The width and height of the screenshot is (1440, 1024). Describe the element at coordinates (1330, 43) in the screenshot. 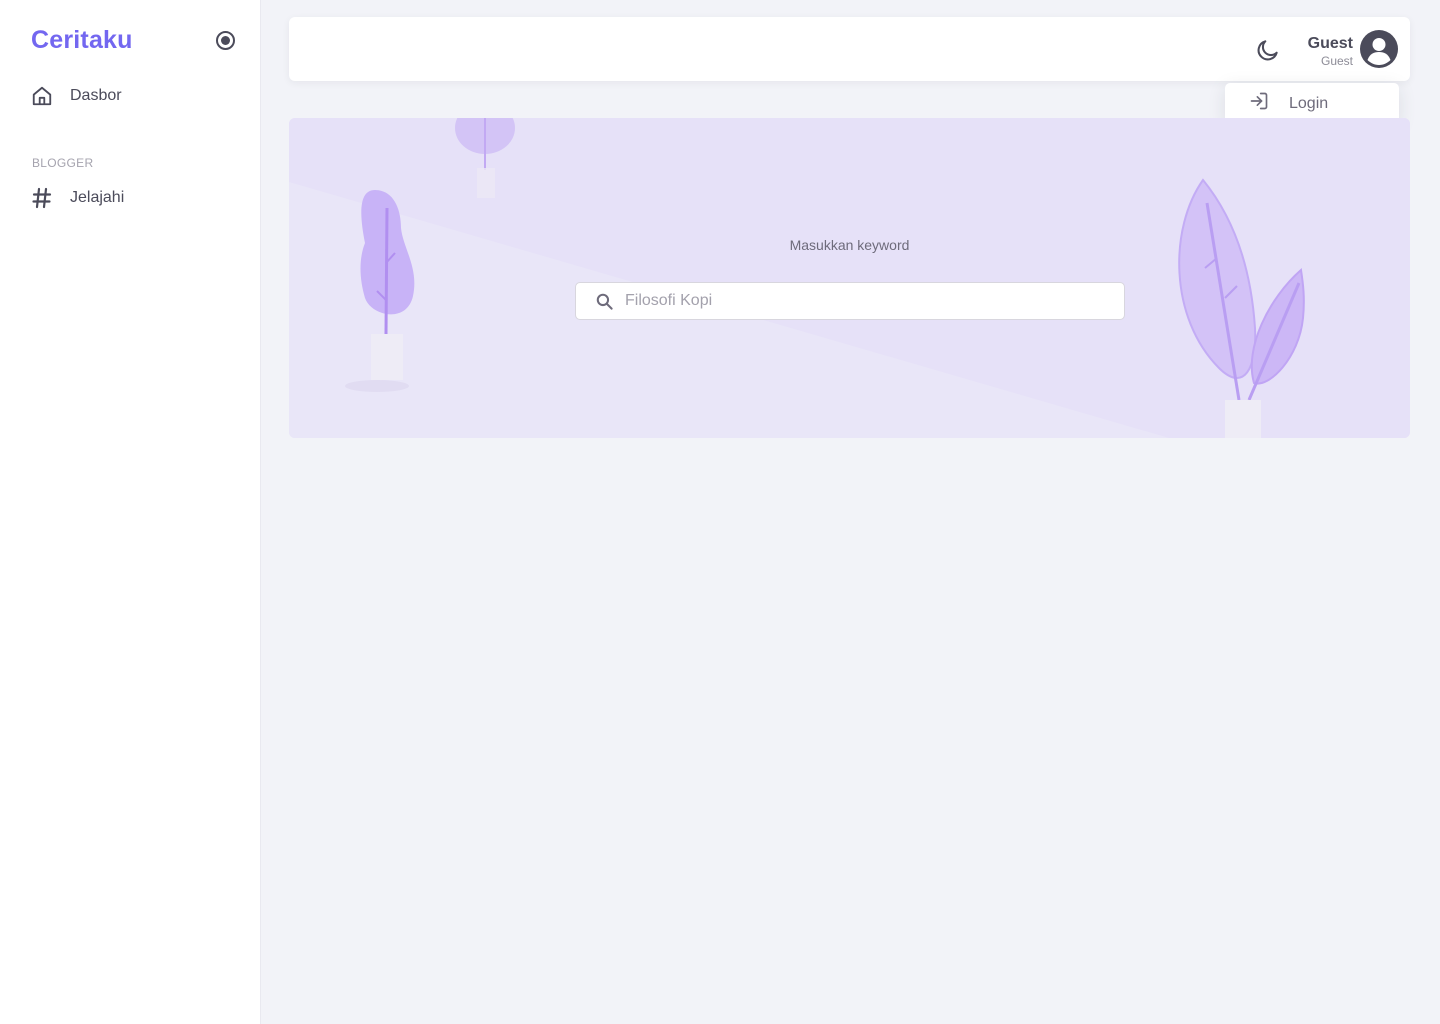

I see `user-name: Guest` at that location.